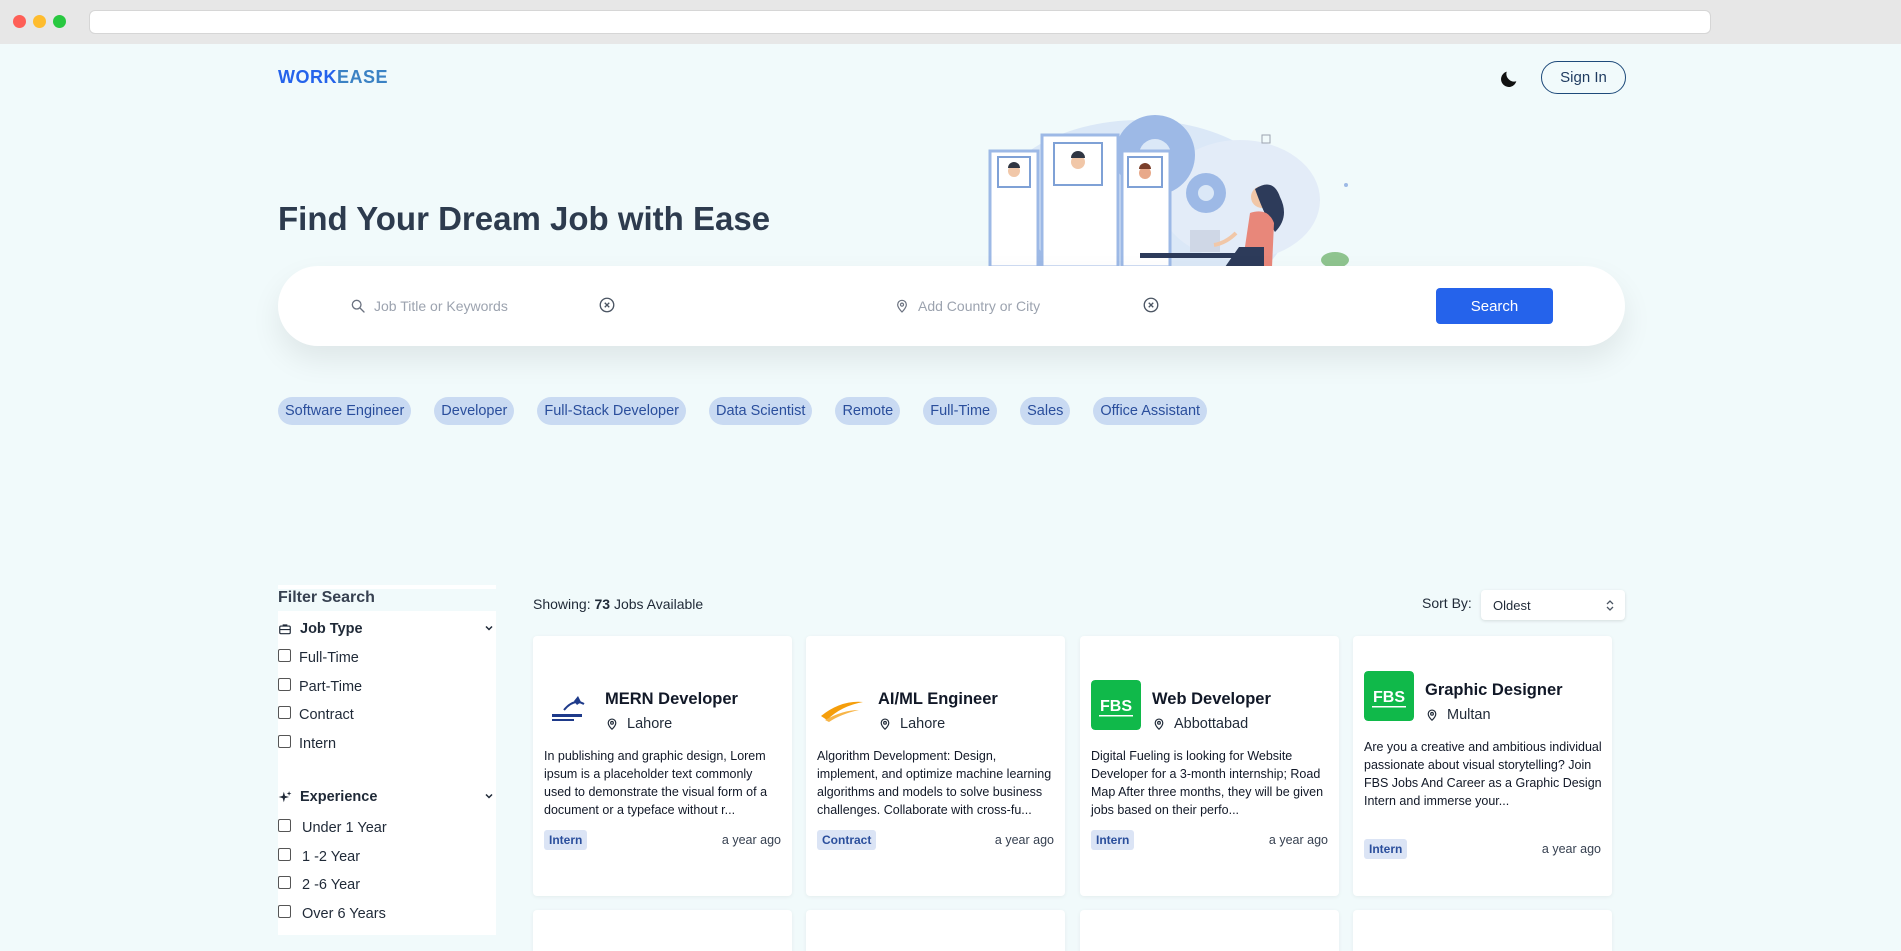 This screenshot has height=951, width=1901. I want to click on tag-sales: Sales, so click(1045, 411).